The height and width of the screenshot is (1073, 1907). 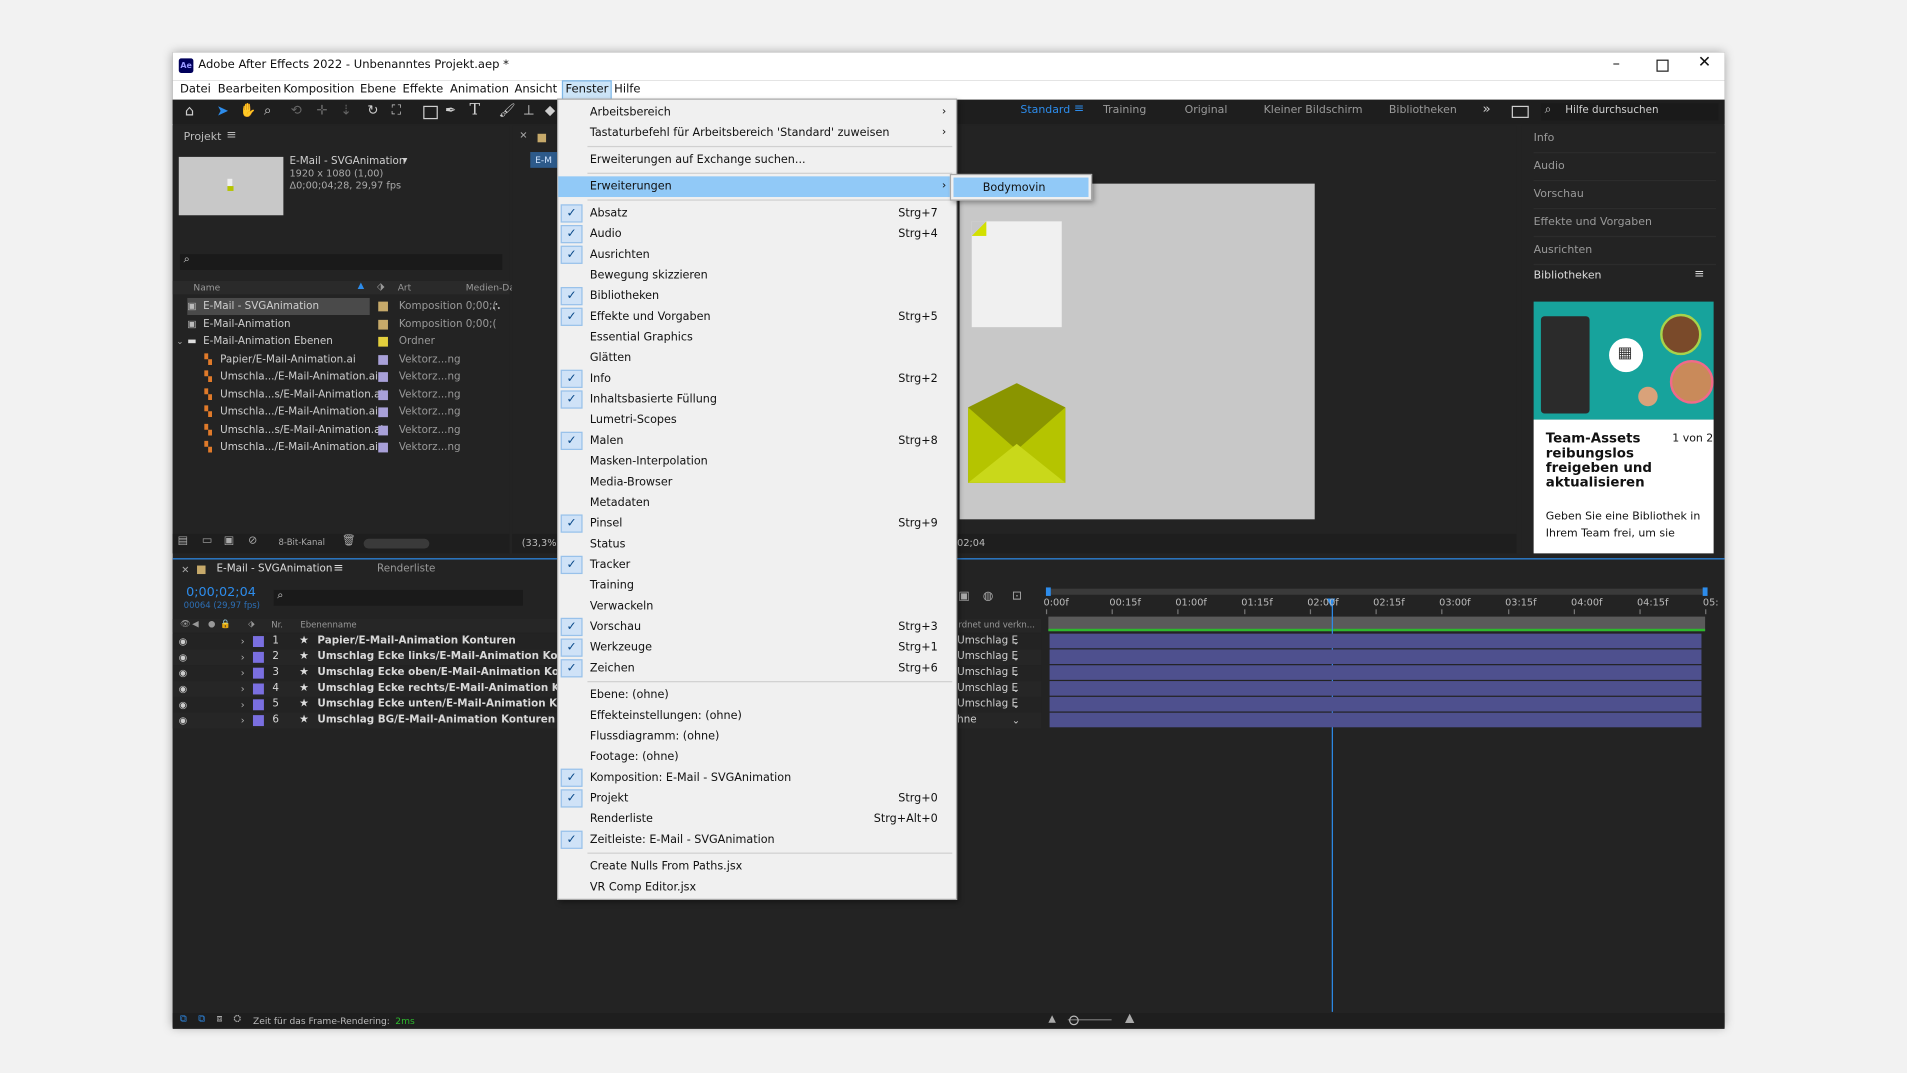 What do you see at coordinates (757, 839) in the screenshot?
I see `menu-item-zeitleiste-e-mail-svganimation: ✓ Zeitleiste: E-Mail - SVGAnimation` at bounding box center [757, 839].